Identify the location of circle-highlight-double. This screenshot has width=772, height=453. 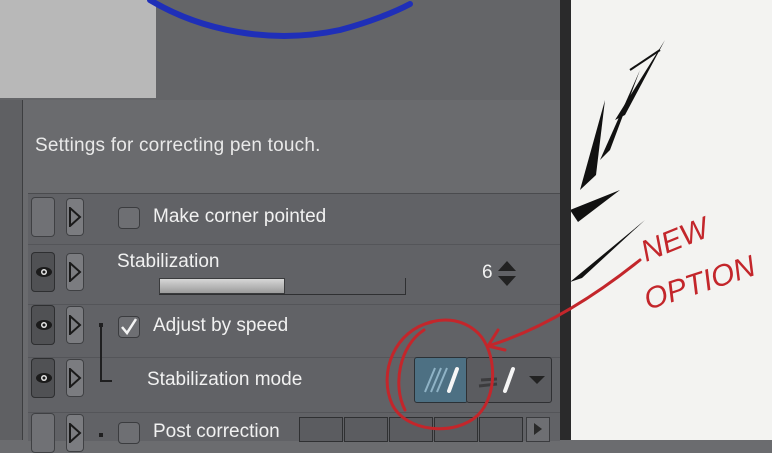
(411, 370).